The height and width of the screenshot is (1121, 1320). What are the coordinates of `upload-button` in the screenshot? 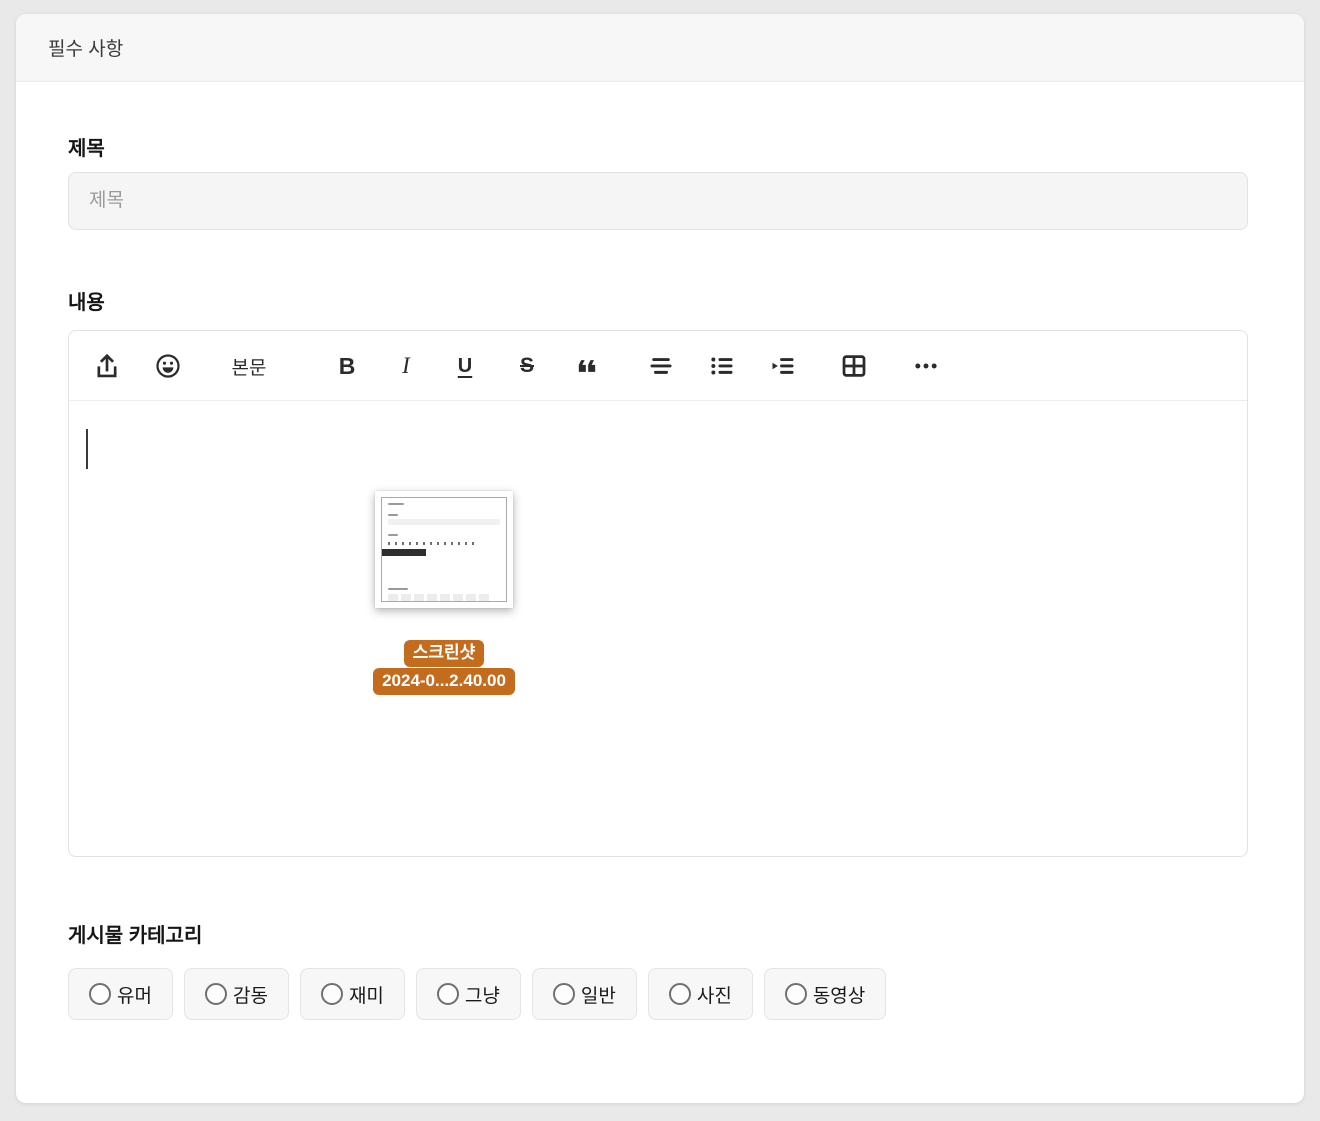 It's located at (107, 366).